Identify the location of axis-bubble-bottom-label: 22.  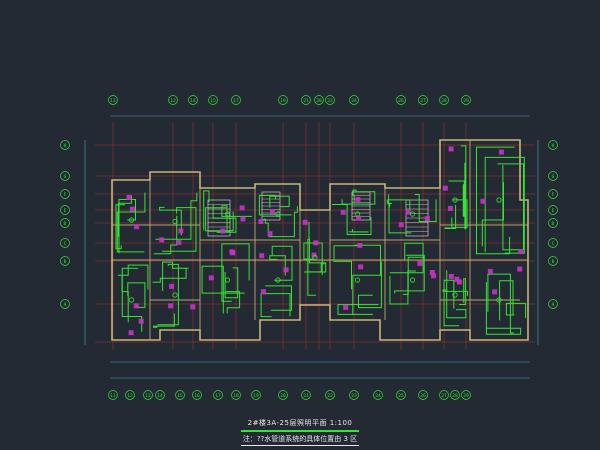
(330, 396).